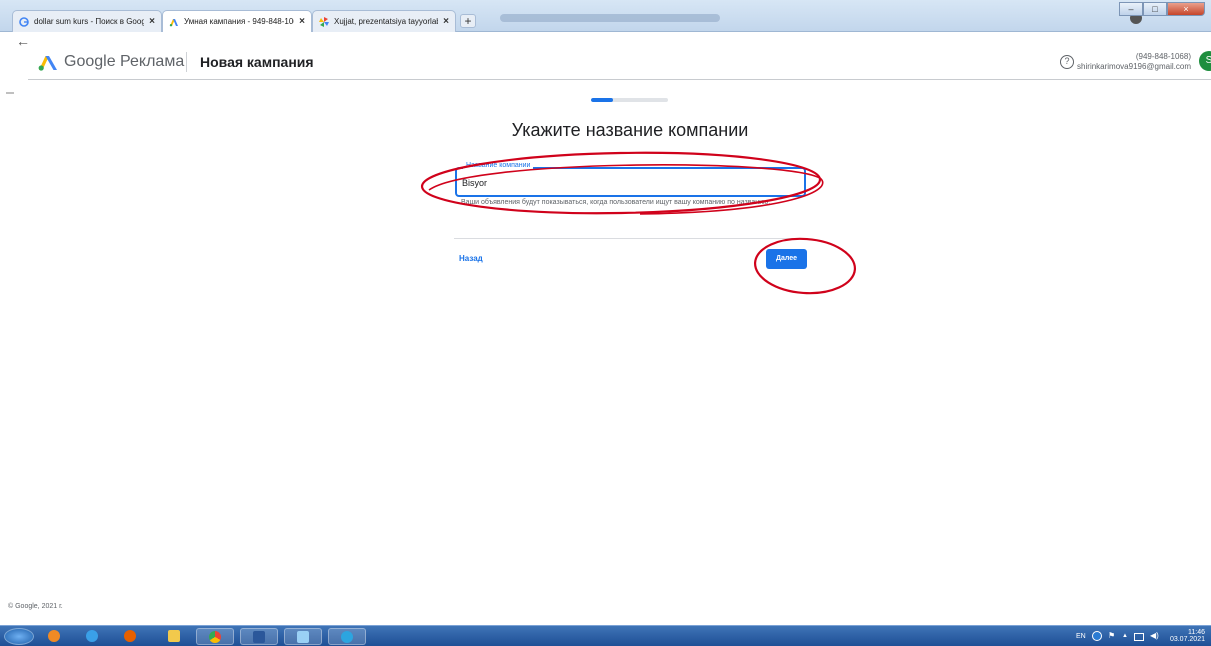 The height and width of the screenshot is (646, 1211). I want to click on back-arrow-icon: ←, so click(23, 41).